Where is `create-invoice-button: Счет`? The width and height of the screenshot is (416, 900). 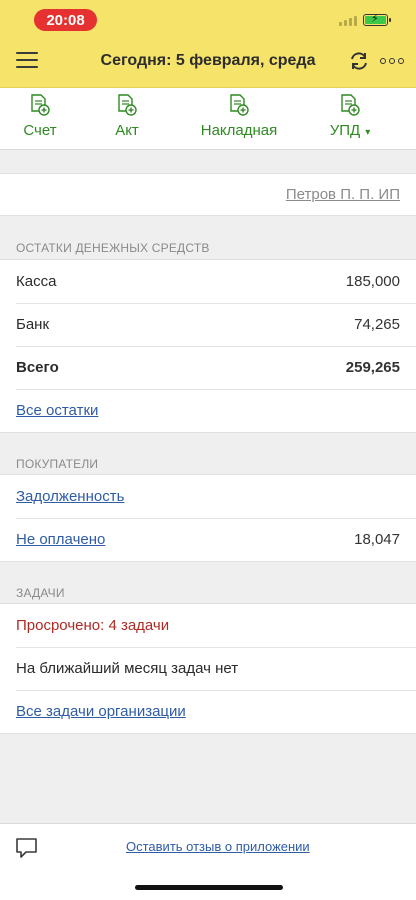
create-invoice-button: Счет is located at coordinates (40, 119).